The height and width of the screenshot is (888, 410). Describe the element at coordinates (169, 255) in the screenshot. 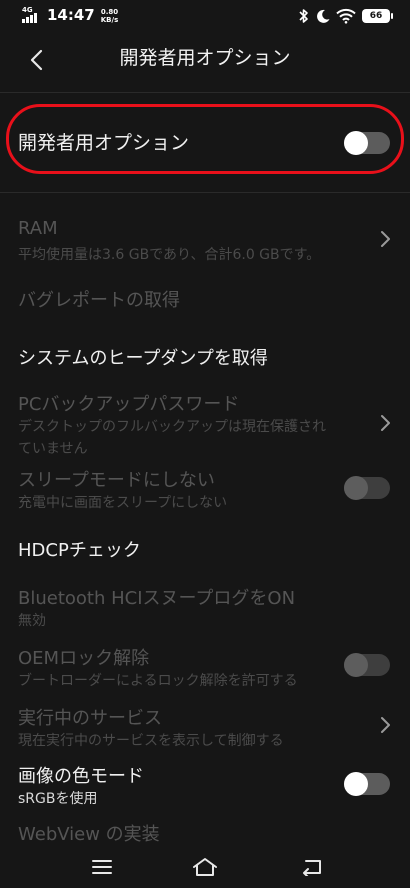

I see `setting-subtitle: 平均使用量は3.6 GBであり、合計6.0 GBです。` at that location.